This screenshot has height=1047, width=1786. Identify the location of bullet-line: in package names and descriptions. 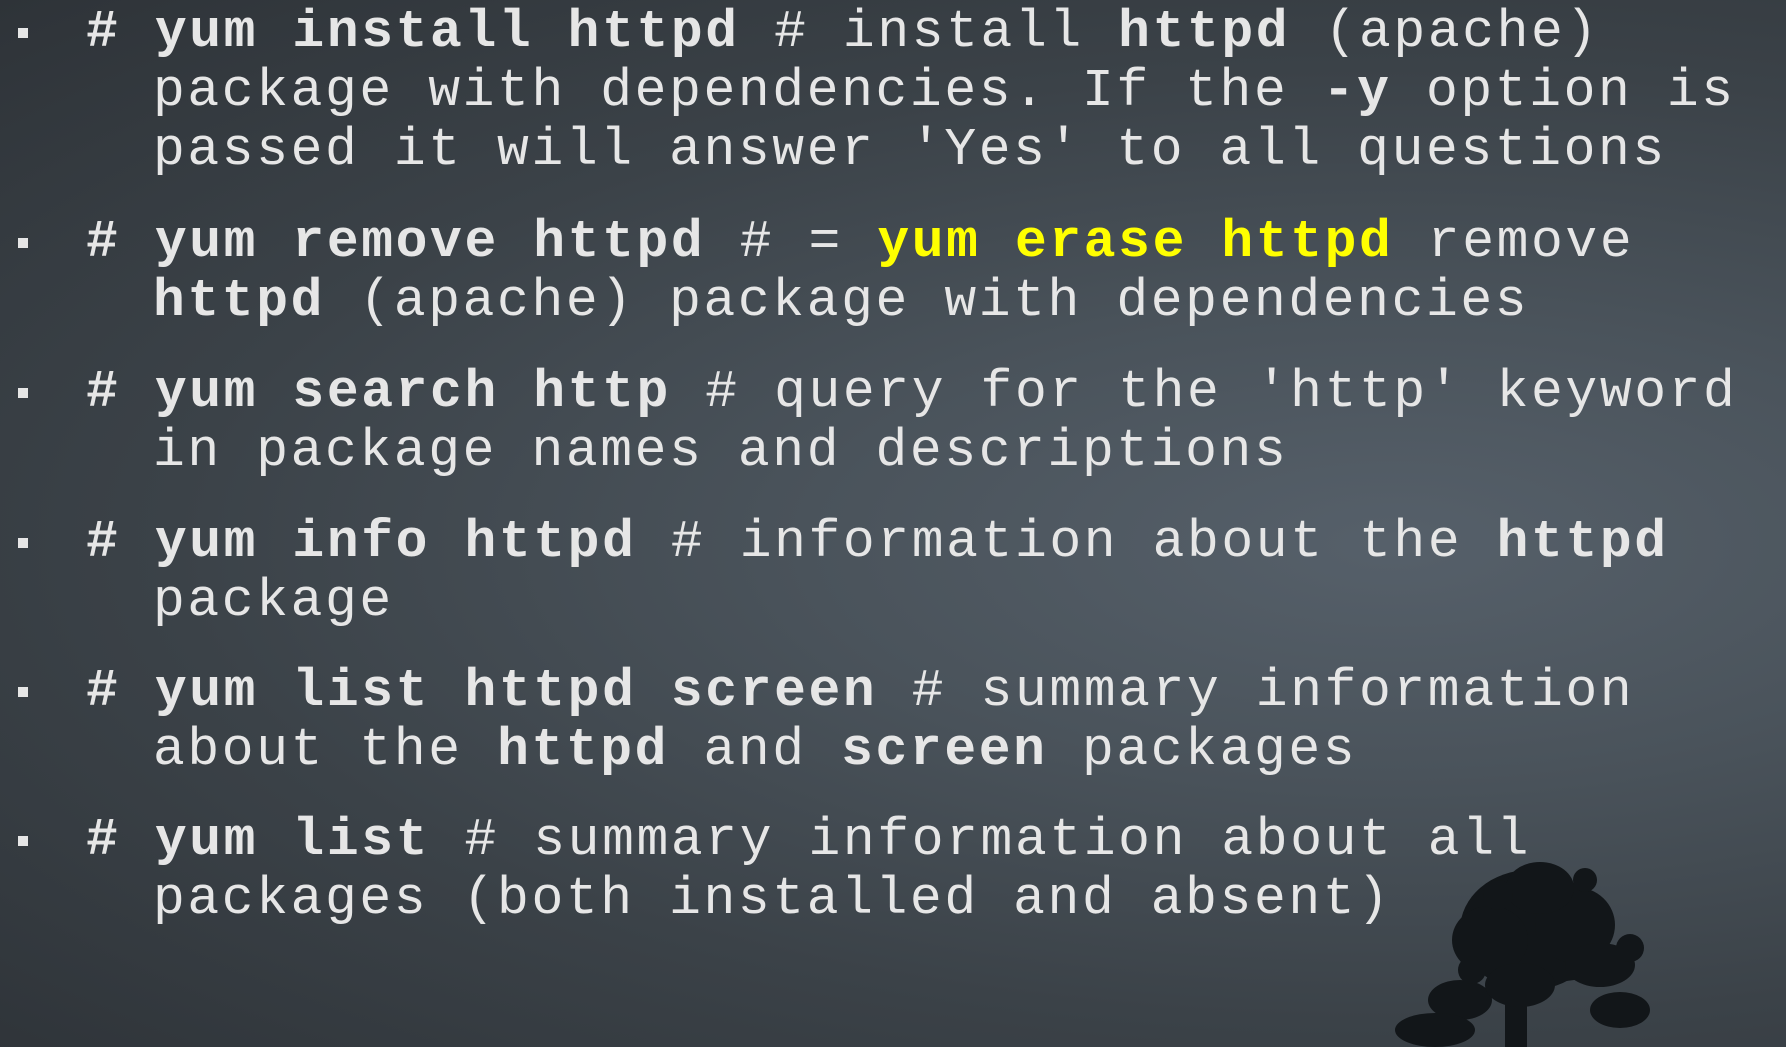
(721, 451).